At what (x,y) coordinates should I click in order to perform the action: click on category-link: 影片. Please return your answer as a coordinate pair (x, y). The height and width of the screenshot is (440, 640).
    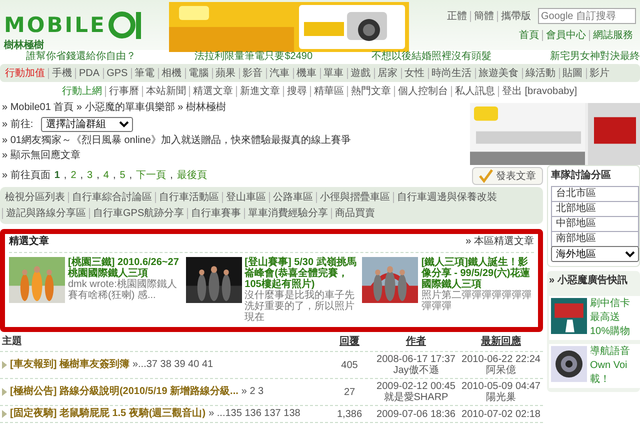
    Looking at the image, I should click on (599, 73).